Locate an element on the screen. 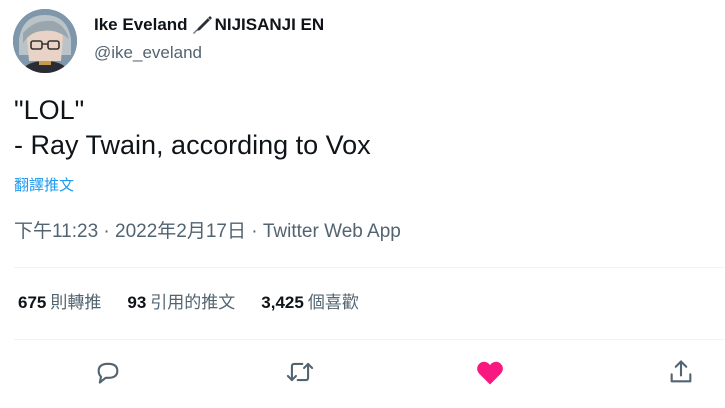 Image resolution: width=725 pixels, height=408 pixels. heart-icon is located at coordinates (490, 373).